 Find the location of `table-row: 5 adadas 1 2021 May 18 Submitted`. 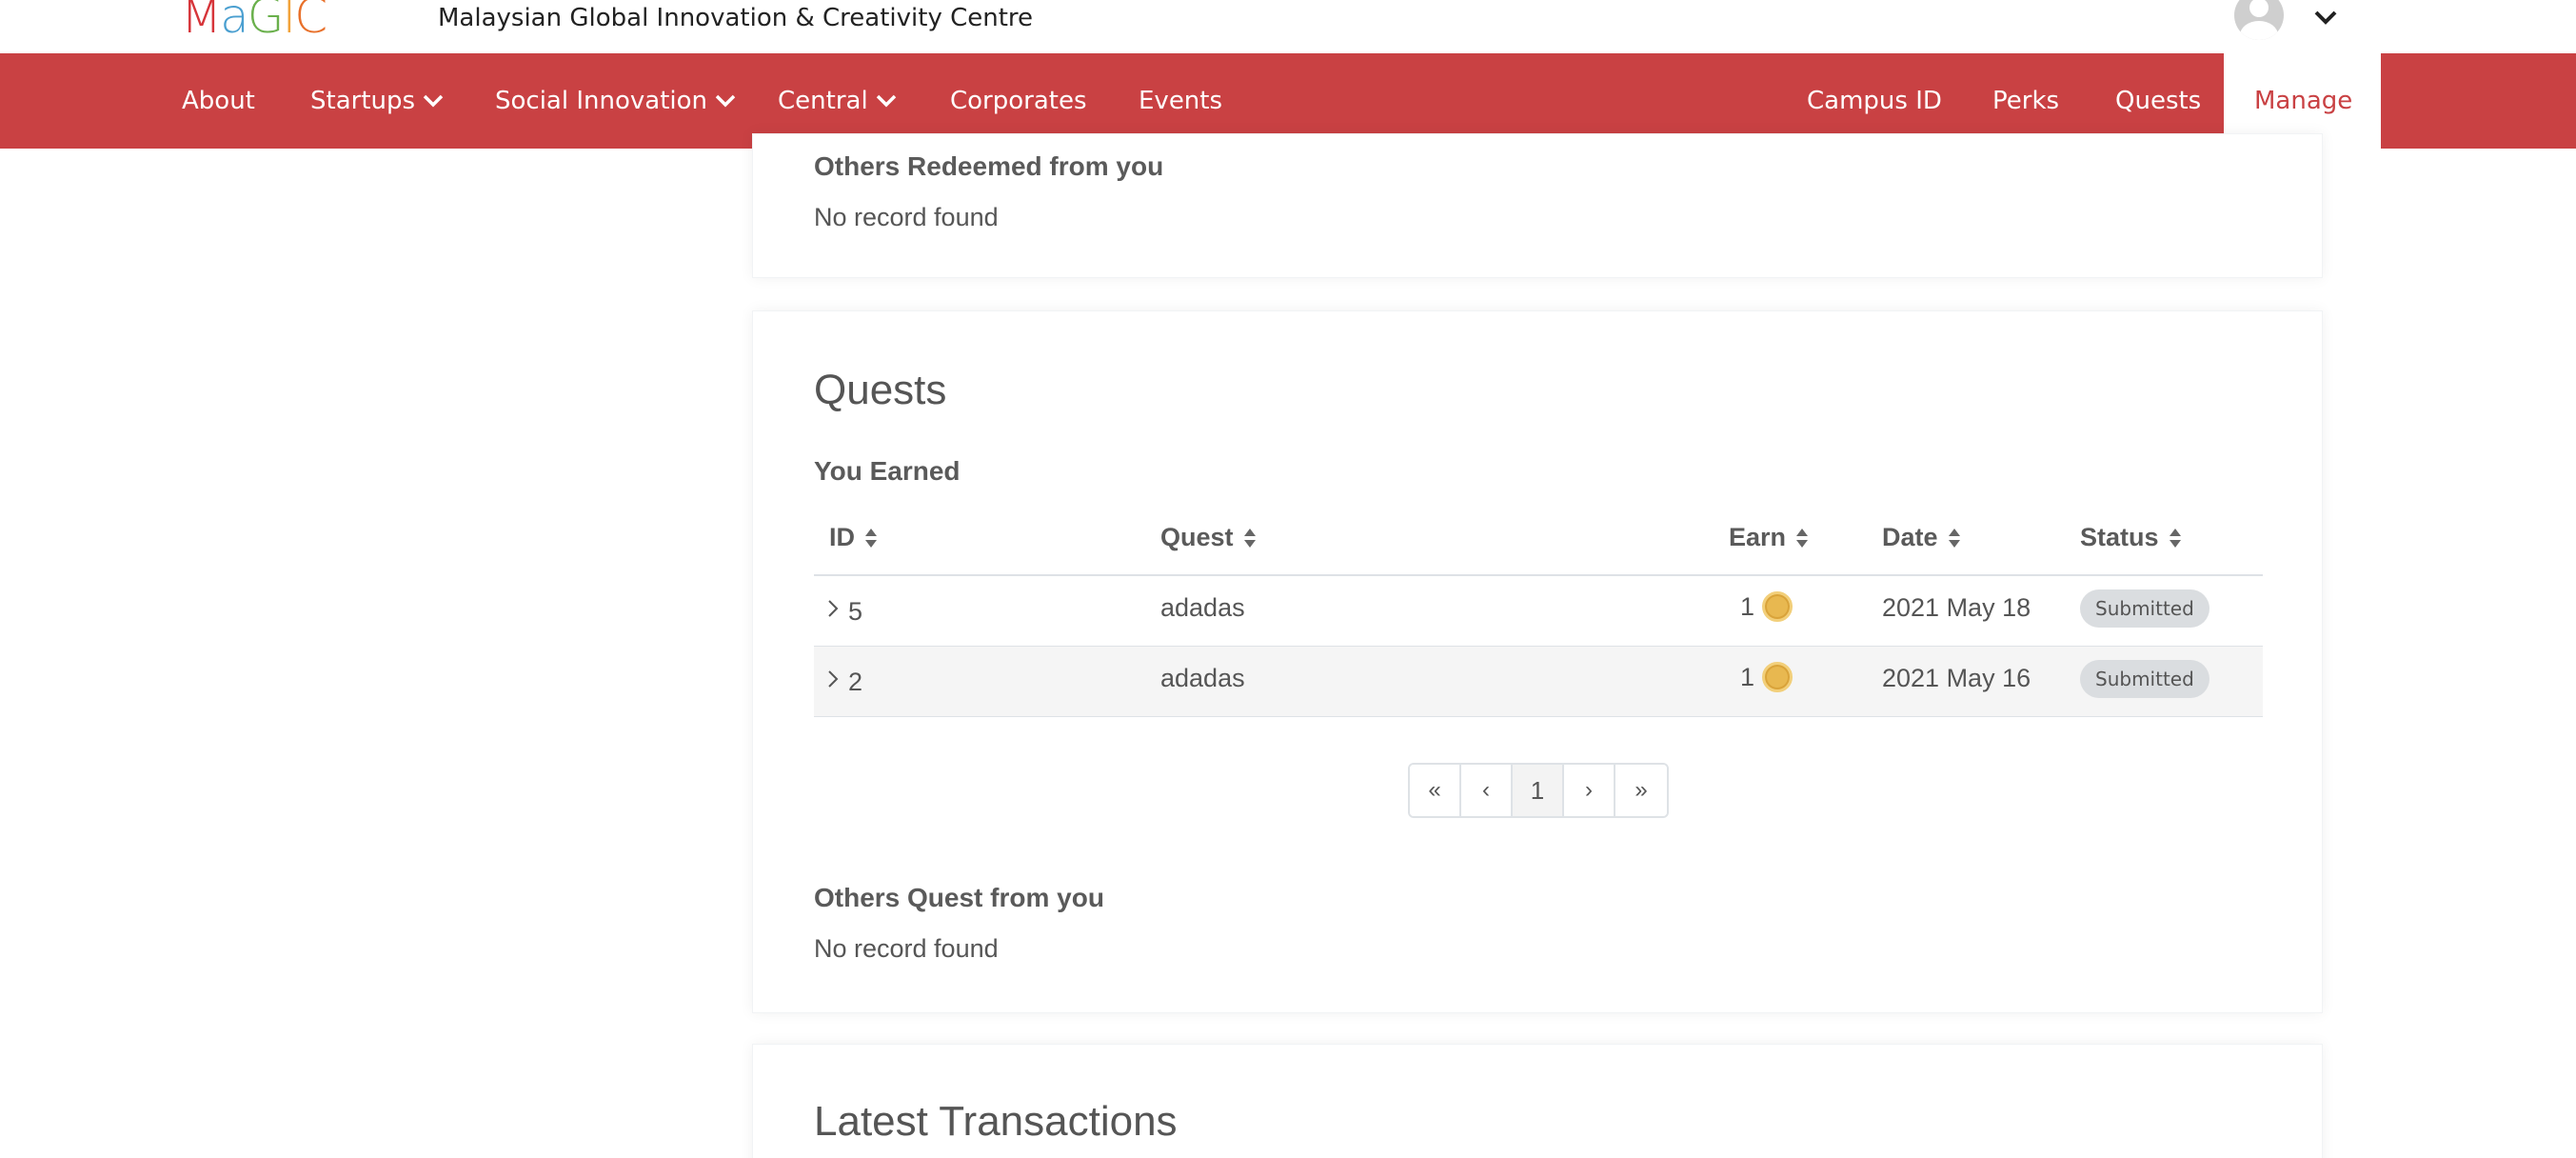

table-row: 5 adadas 1 2021 May 18 Submitted is located at coordinates (1538, 612).